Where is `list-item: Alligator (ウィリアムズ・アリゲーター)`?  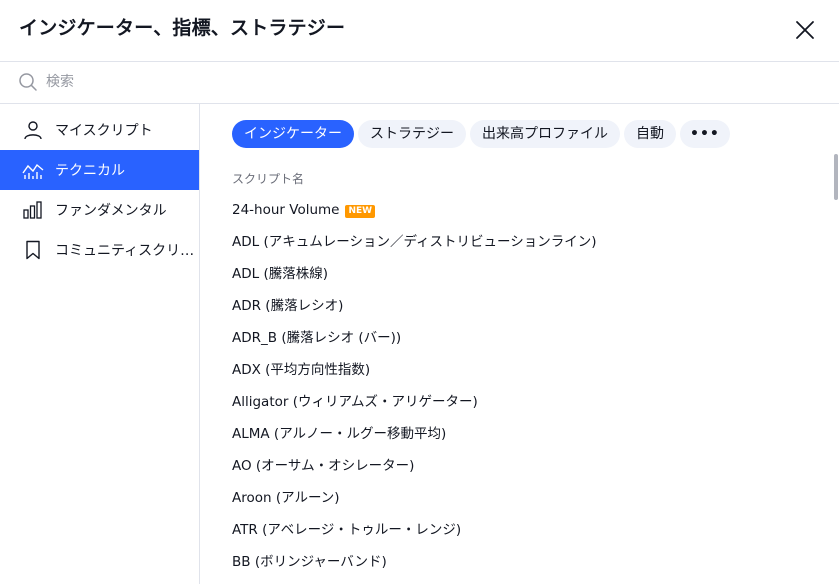
list-item: Alligator (ウィリアムズ・アリゲーター) is located at coordinates (527, 402).